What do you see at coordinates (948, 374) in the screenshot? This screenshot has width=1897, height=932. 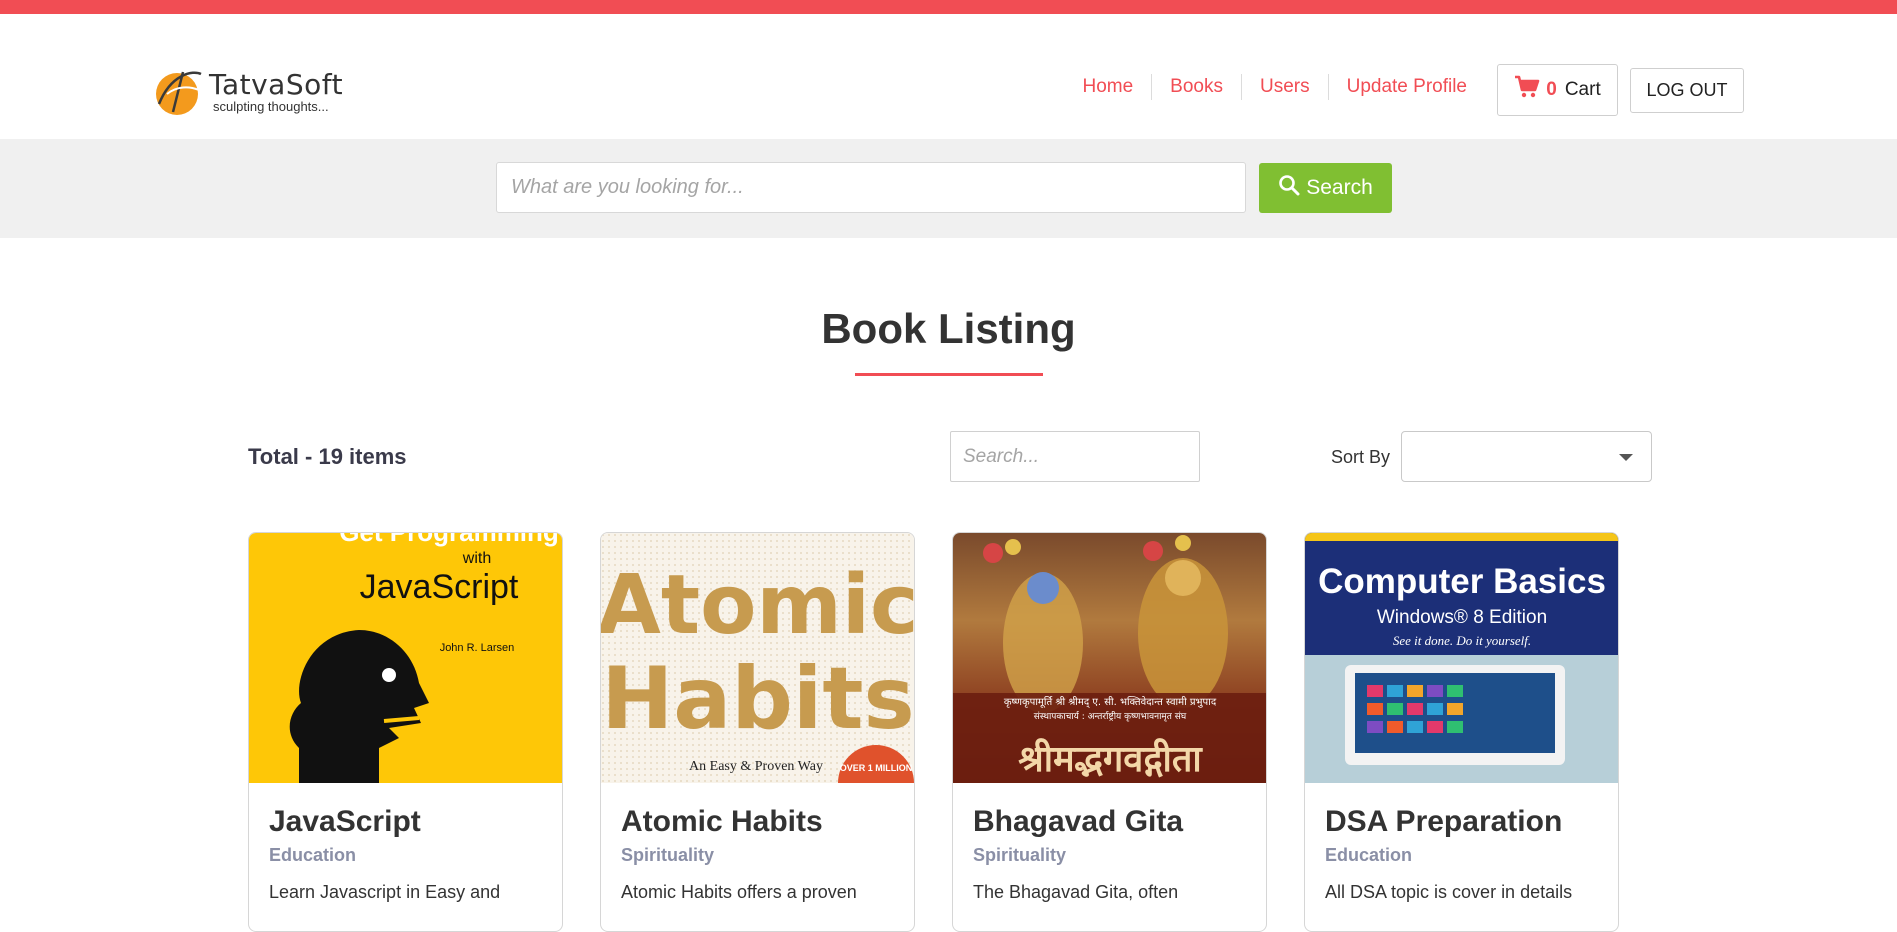 I see `title-underline` at bounding box center [948, 374].